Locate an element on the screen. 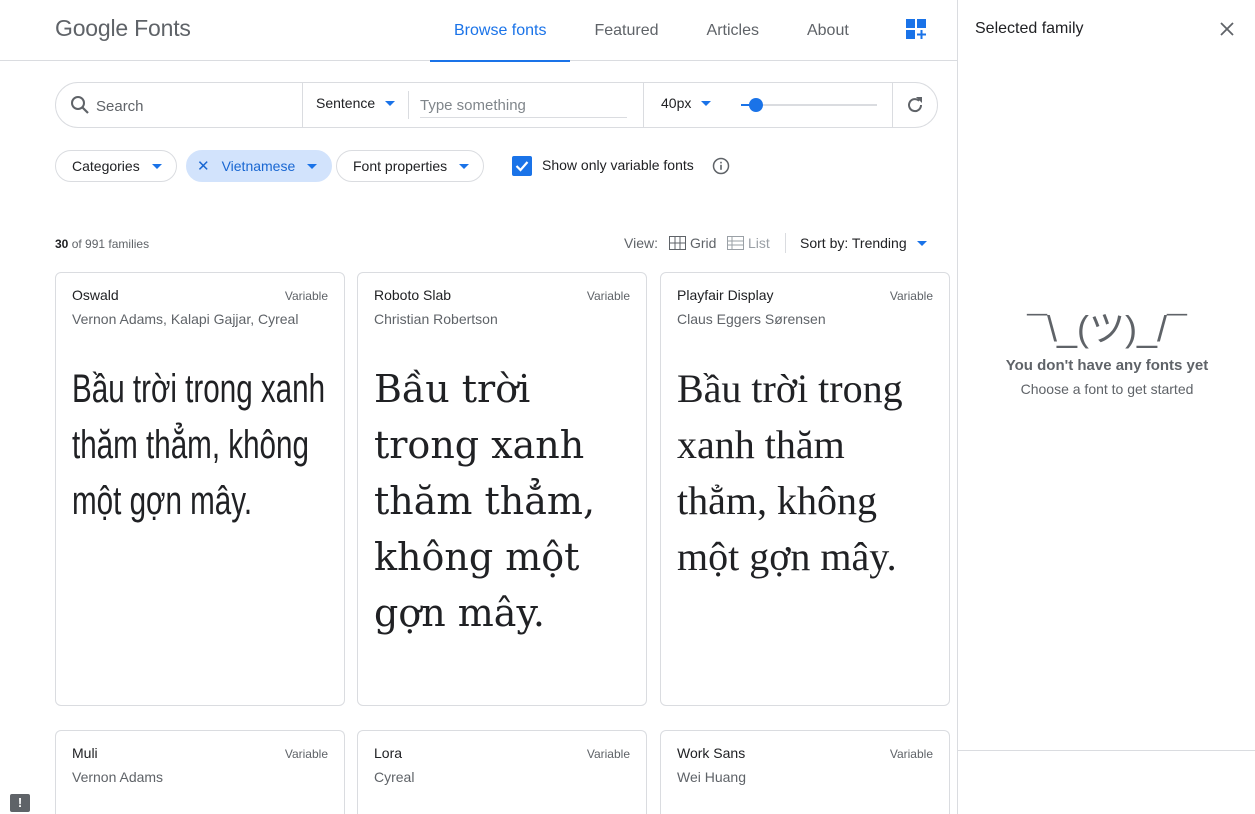  panel-title: Selected family is located at coordinates (1029, 28).